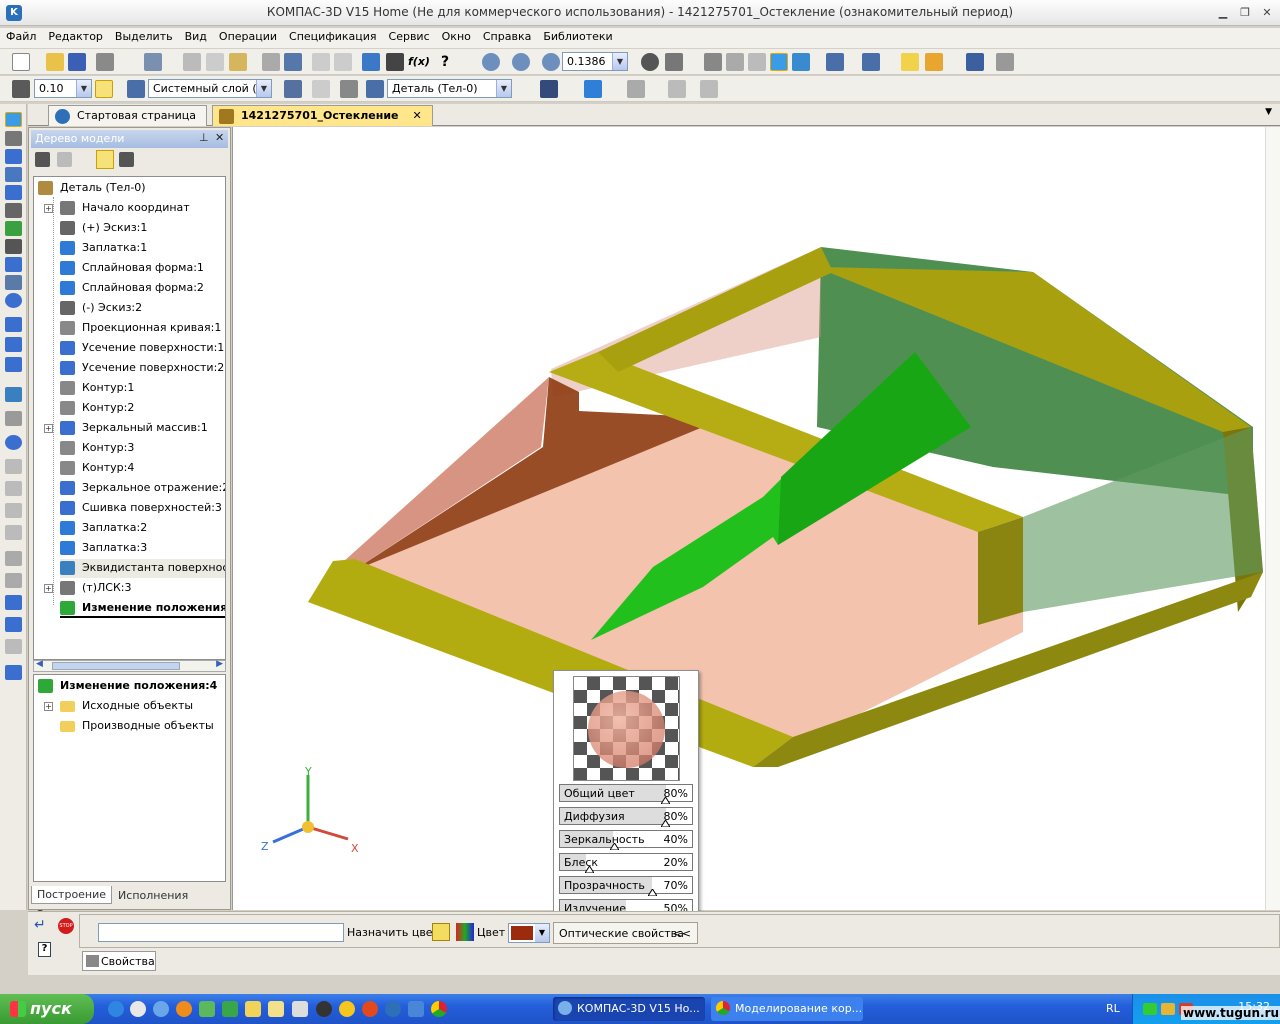 Image resolution: width=1280 pixels, height=1024 pixels. I want to click on help-icon: ?, so click(44, 949).